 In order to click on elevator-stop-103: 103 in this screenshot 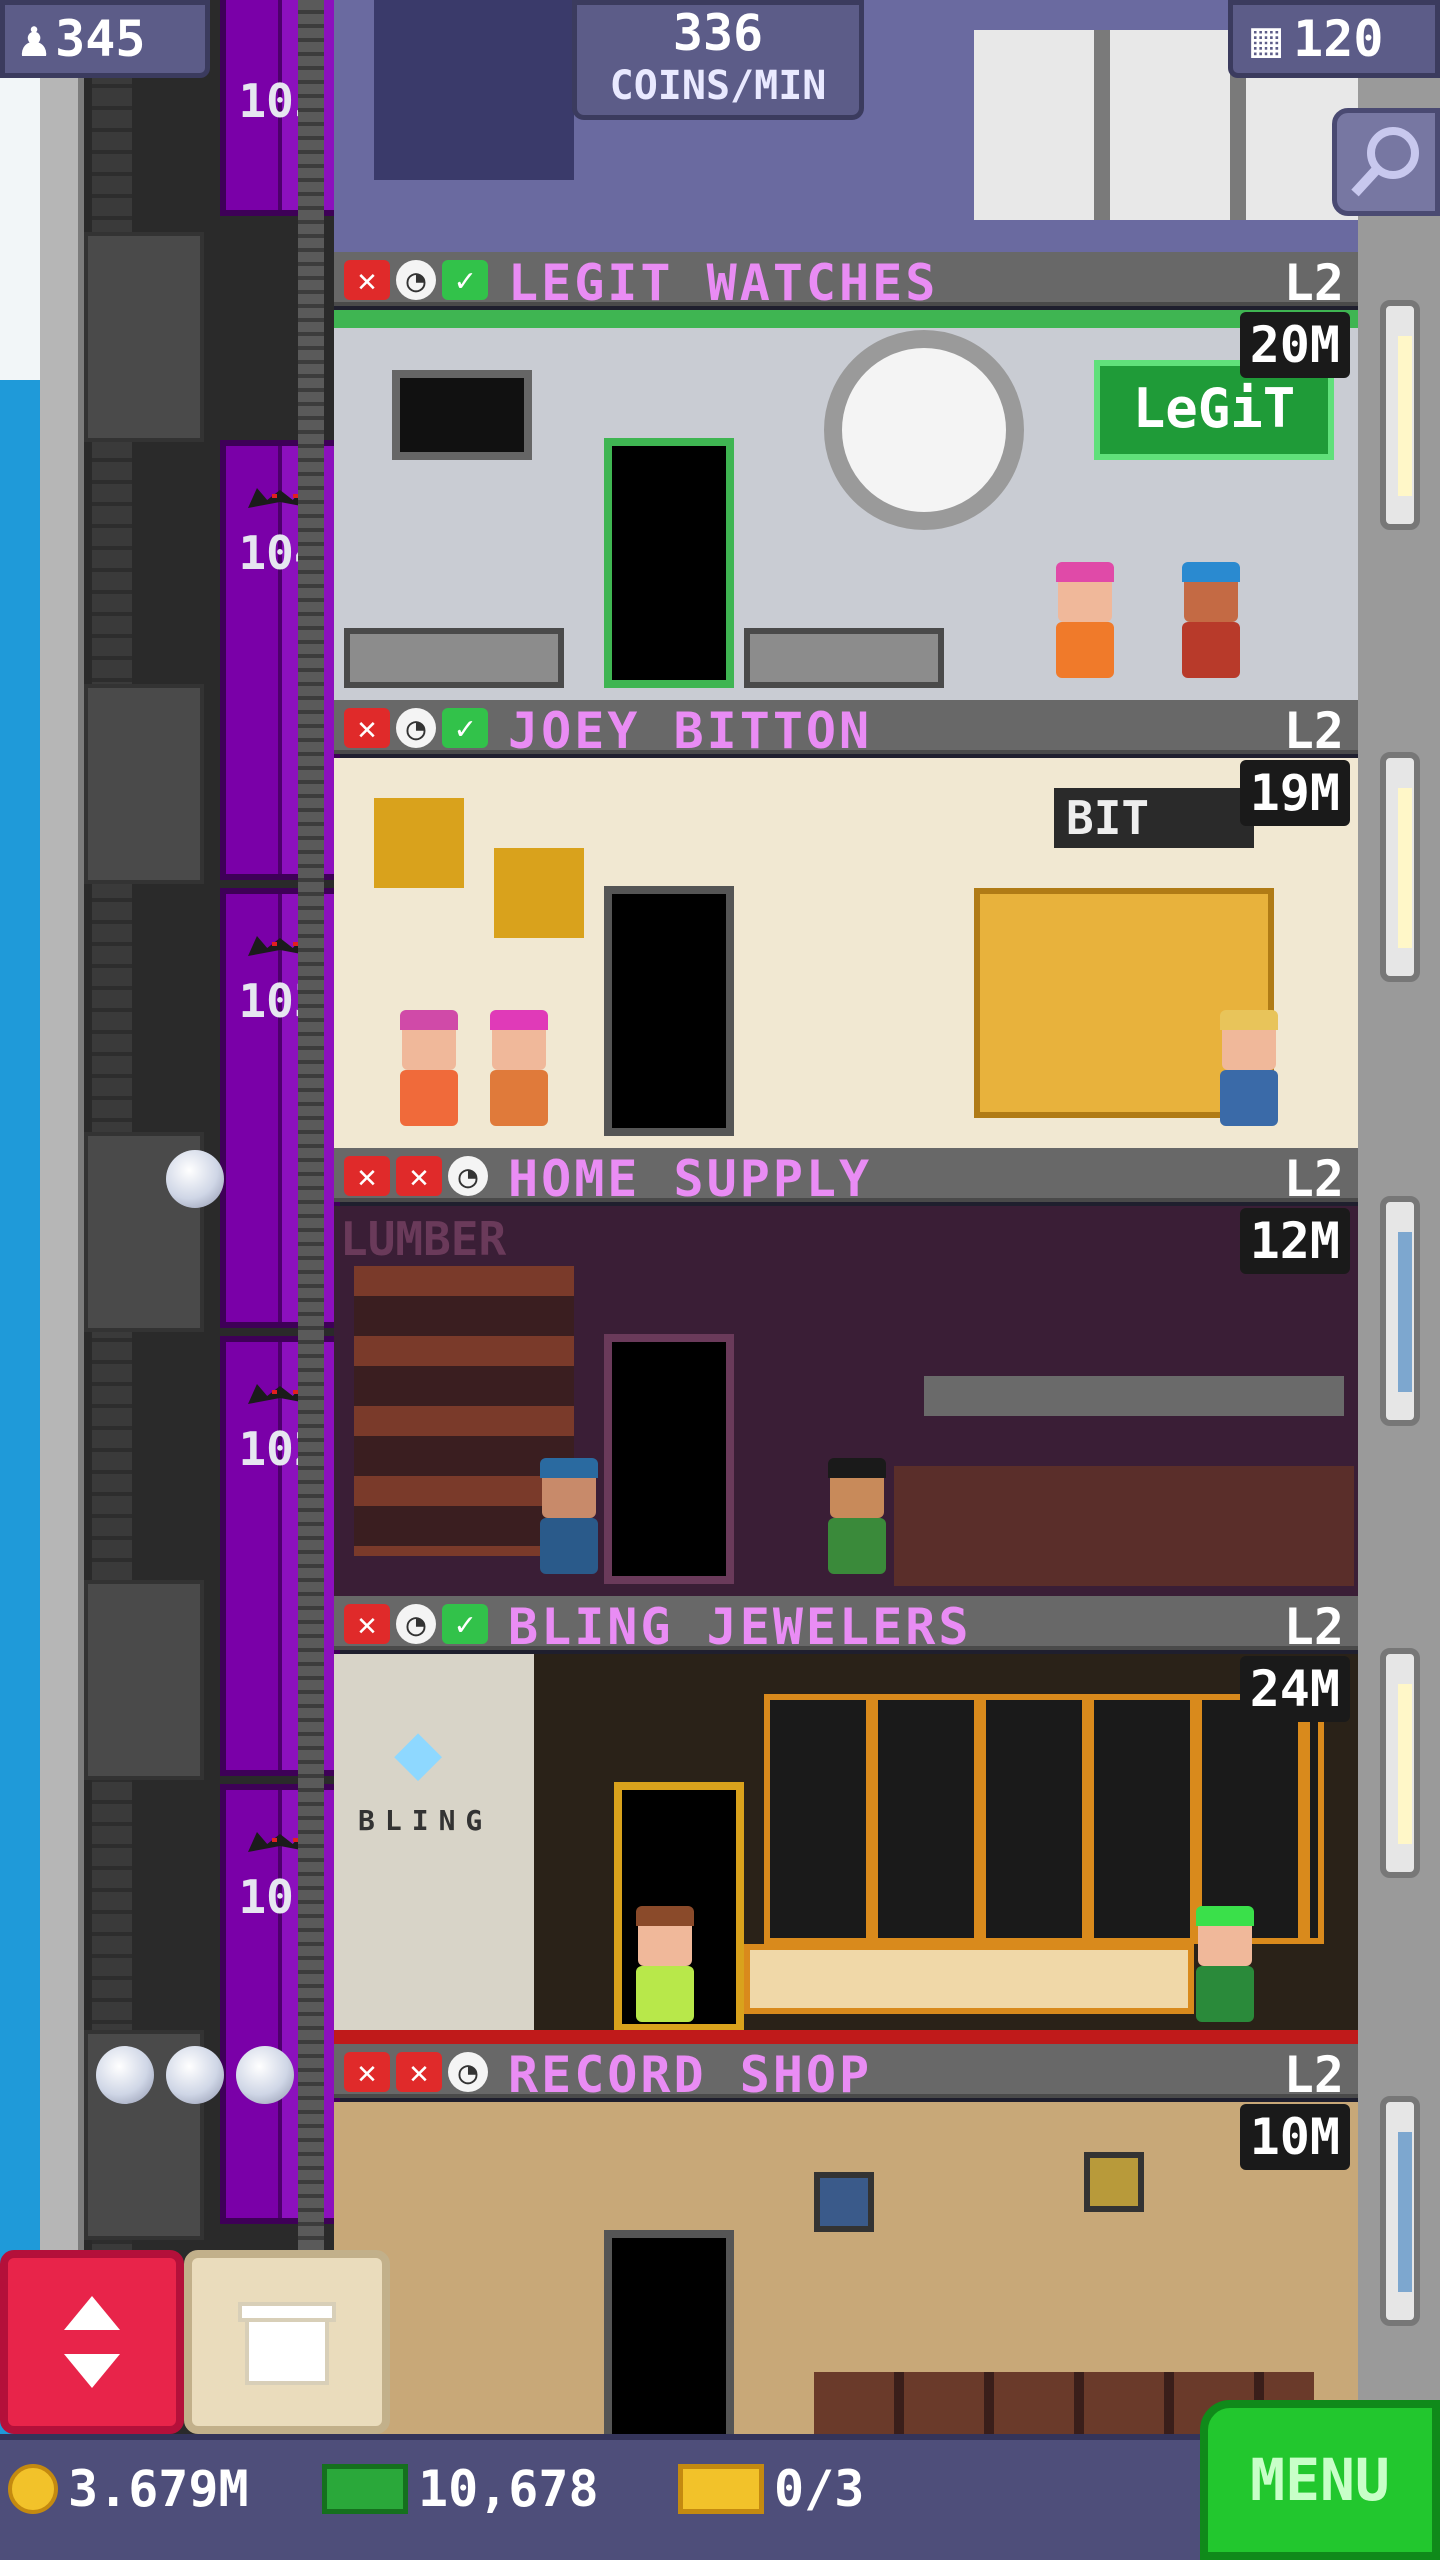, I will do `click(280, 1108)`.